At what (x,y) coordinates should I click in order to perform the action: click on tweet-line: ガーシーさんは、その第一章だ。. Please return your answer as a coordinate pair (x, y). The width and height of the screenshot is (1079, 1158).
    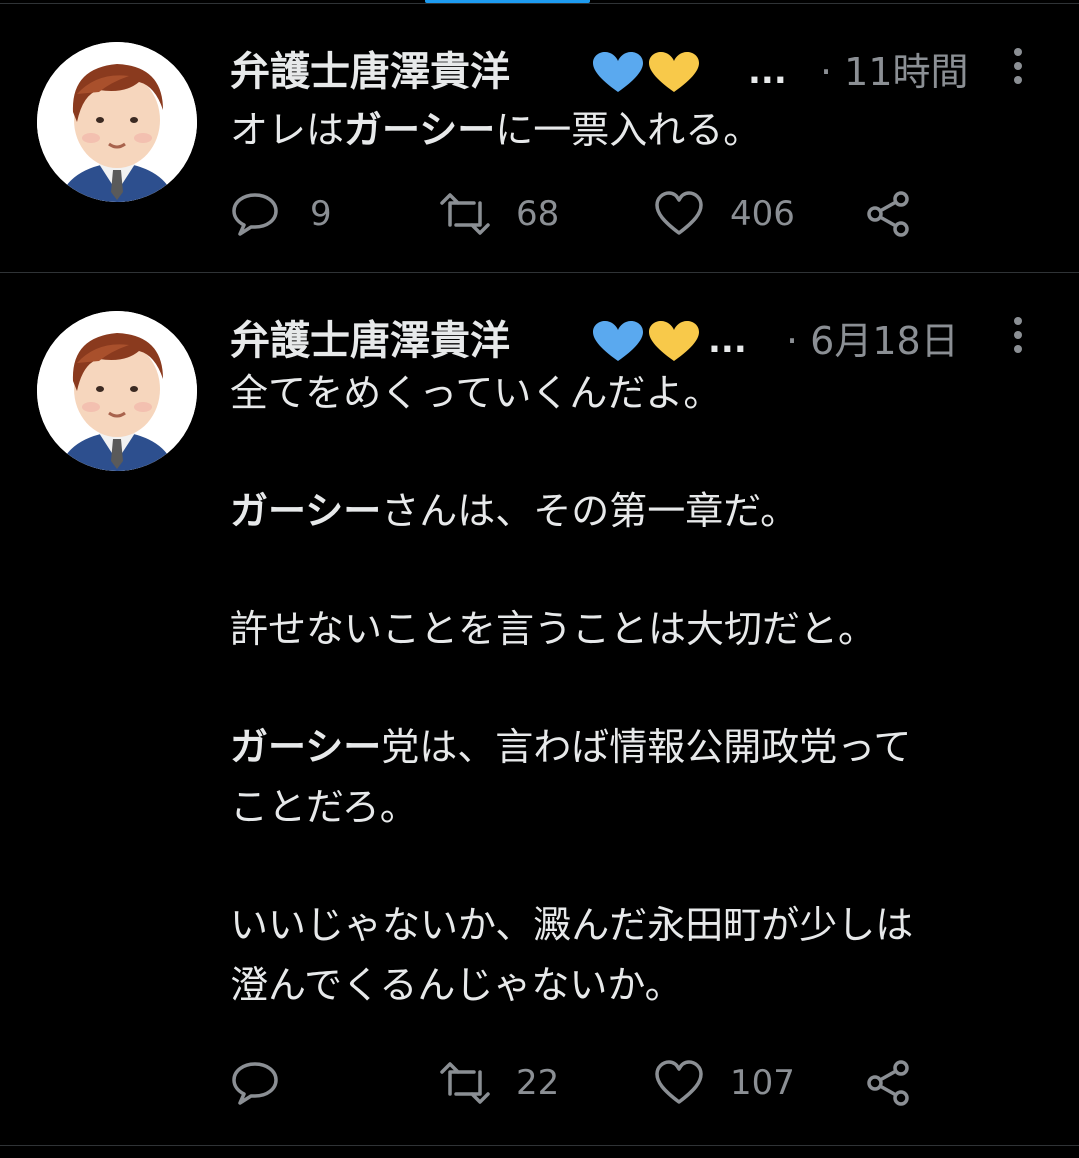
    Looking at the image, I should click on (514, 511).